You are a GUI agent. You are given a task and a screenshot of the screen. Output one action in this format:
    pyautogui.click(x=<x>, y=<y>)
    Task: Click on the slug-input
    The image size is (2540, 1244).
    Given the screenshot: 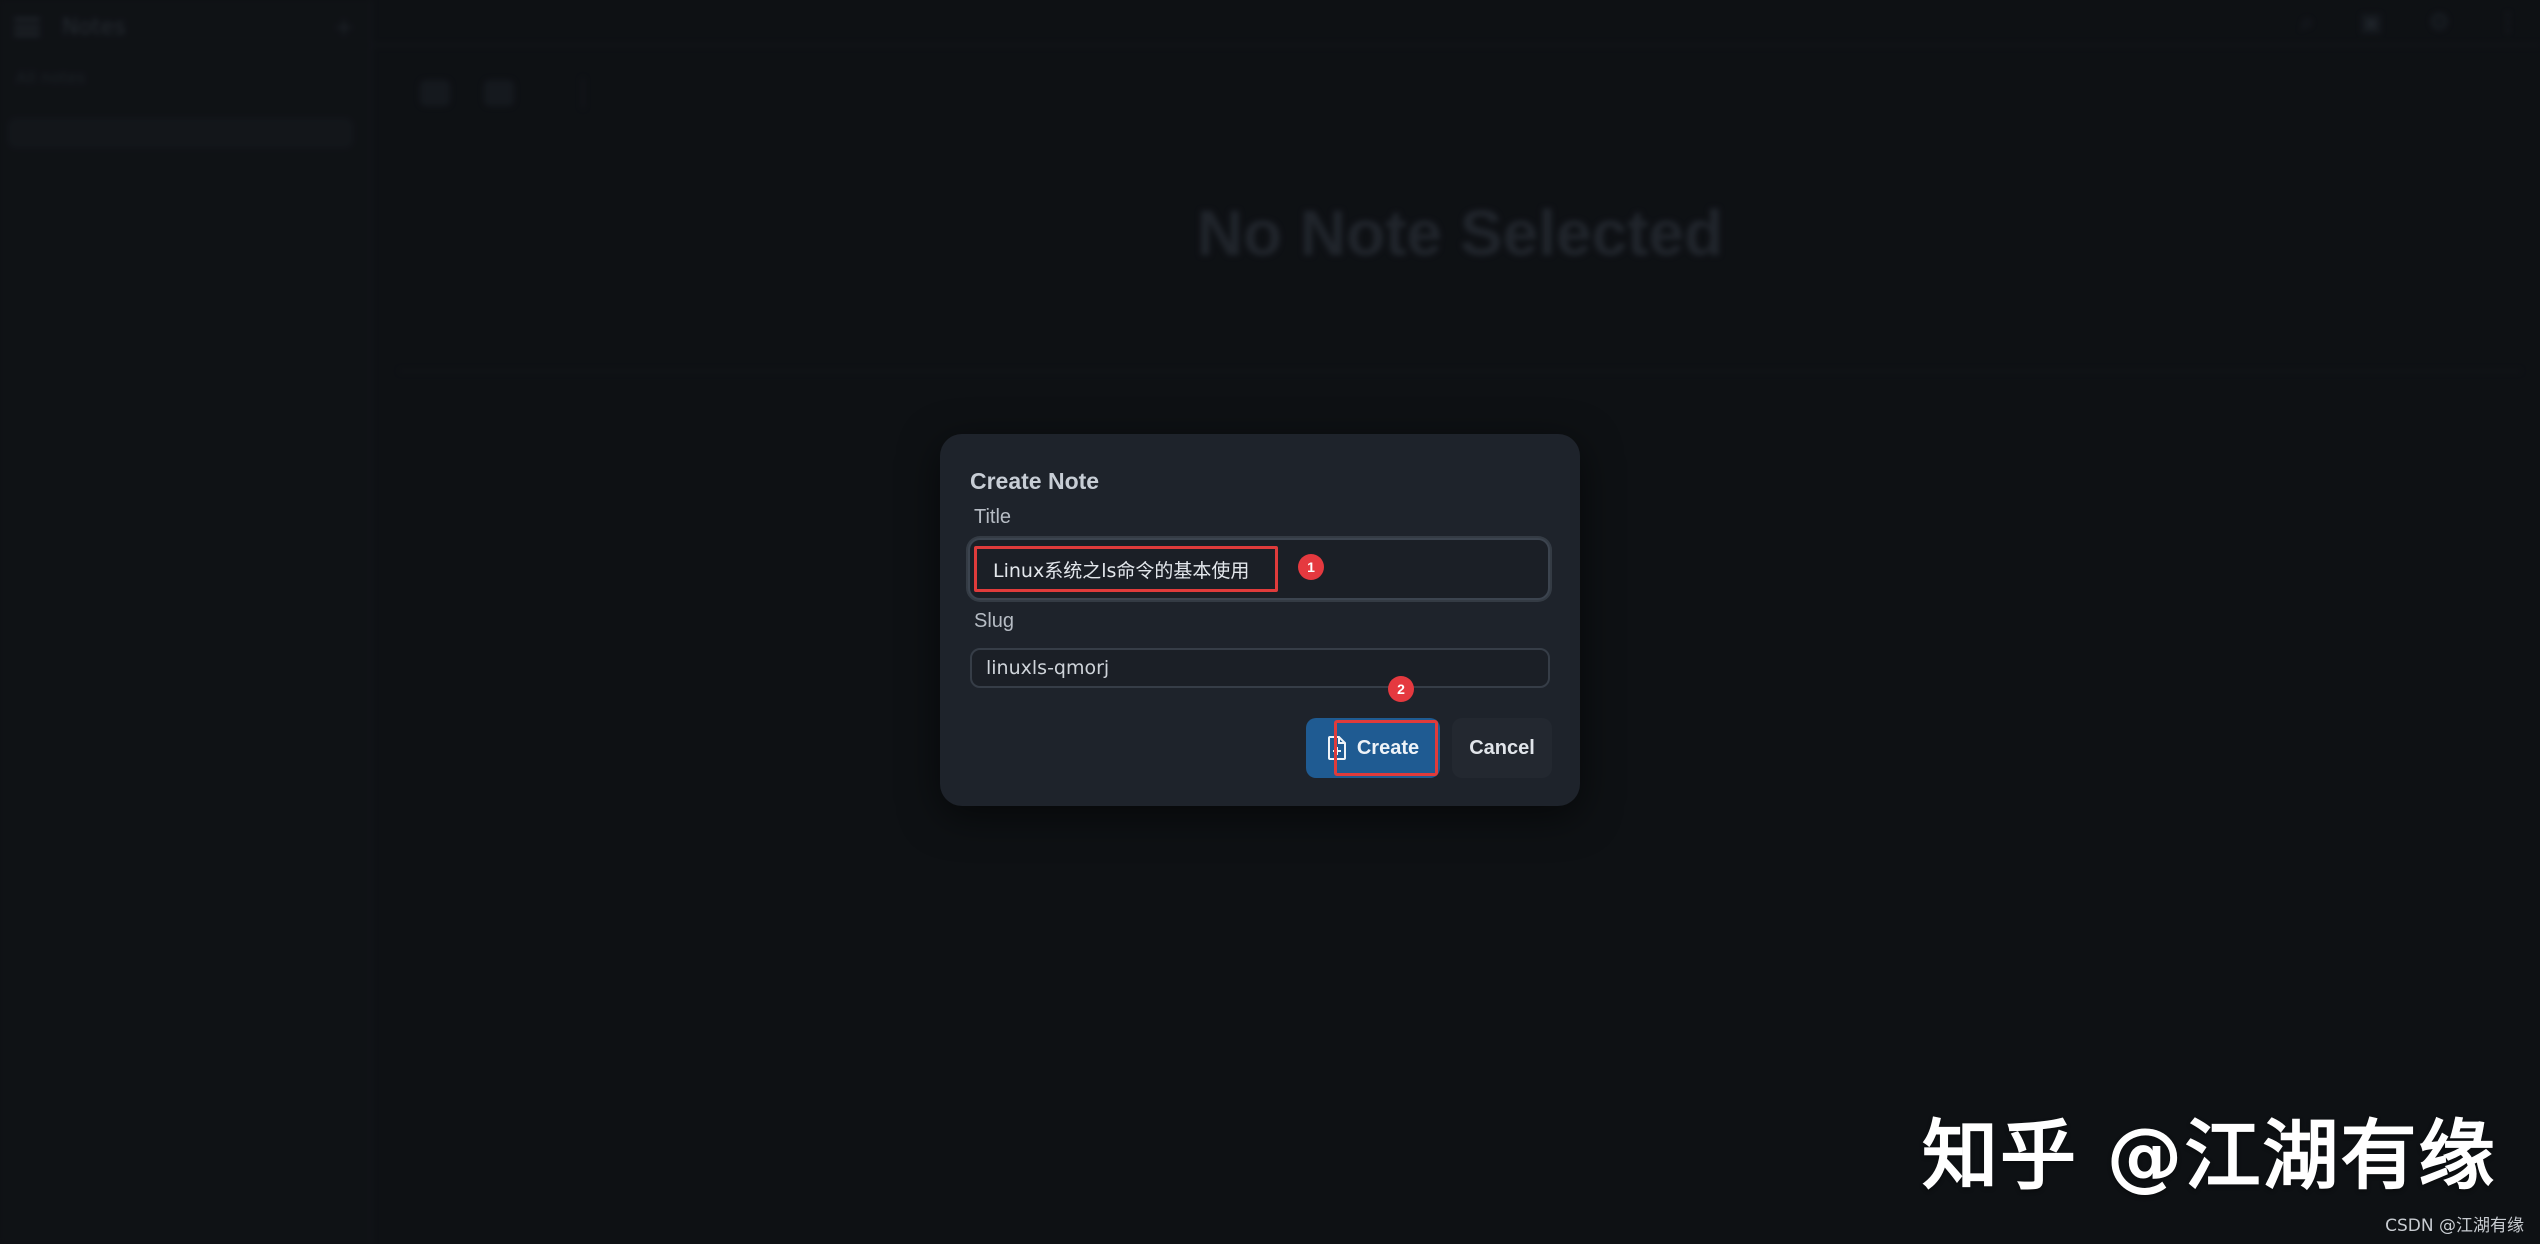 What is the action you would take?
    pyautogui.click(x=1260, y=668)
    